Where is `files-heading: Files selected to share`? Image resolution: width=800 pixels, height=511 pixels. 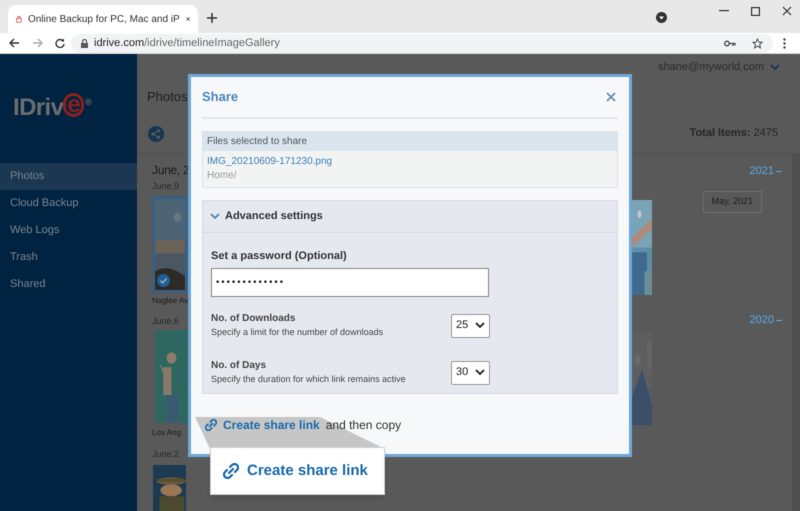
files-heading: Files selected to share is located at coordinates (257, 142).